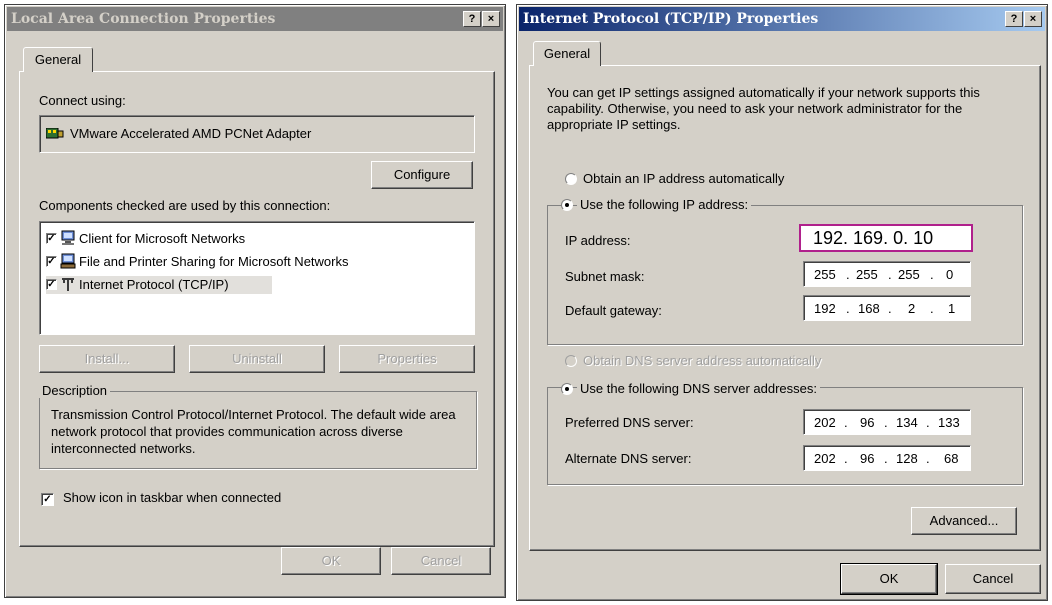 The image size is (1052, 605). I want to click on description-legend: Description, so click(75, 390).